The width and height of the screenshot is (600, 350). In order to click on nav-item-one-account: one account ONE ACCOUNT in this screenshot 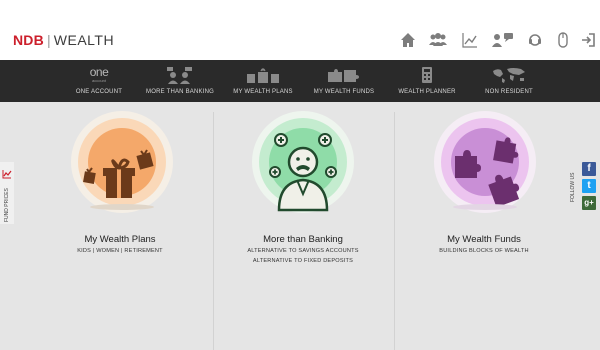, I will do `click(99, 81)`.